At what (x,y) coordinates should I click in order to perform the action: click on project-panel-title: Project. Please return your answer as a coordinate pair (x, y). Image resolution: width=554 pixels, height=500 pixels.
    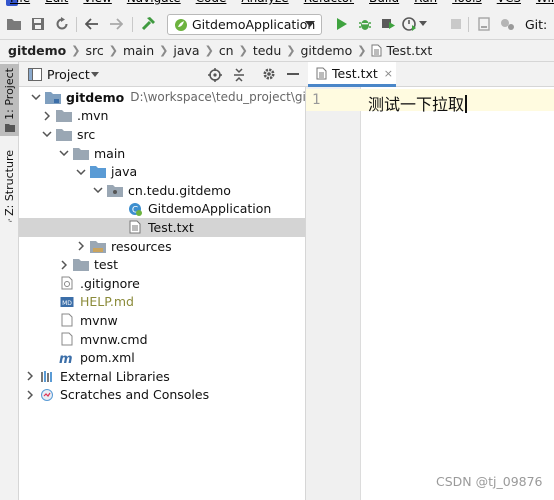
    Looking at the image, I should click on (68, 74).